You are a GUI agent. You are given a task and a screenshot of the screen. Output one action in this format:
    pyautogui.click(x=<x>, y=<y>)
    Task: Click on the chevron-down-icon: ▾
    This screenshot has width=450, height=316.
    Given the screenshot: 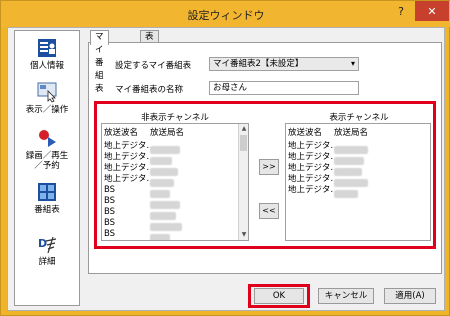 What is the action you would take?
    pyautogui.click(x=352, y=63)
    